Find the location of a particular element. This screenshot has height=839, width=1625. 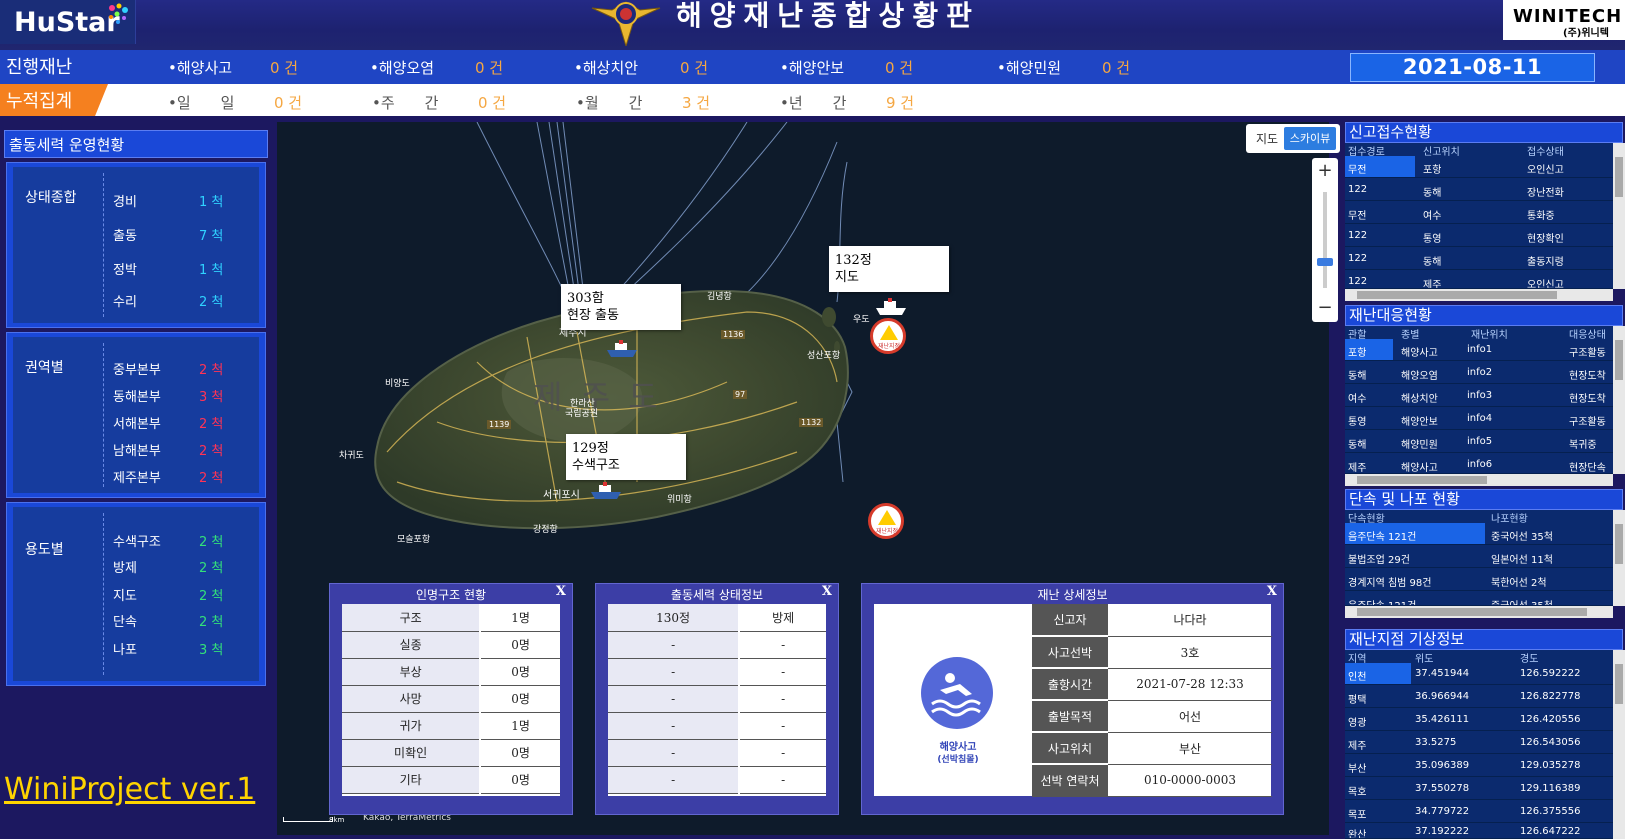

cumulative-label: 누적집계 is located at coordinates (39, 101).